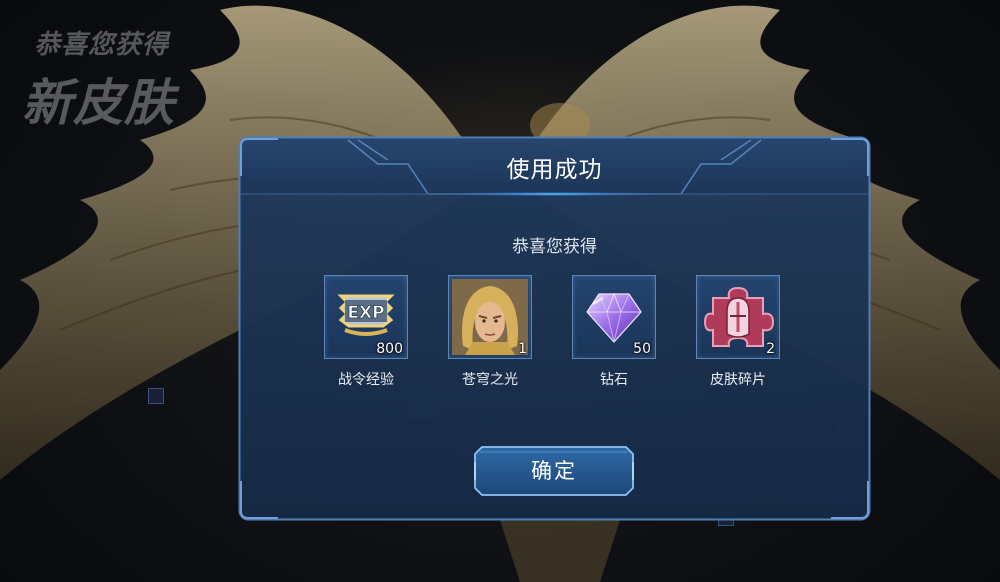  I want to click on reward-item: EXP 800 战令经验, so click(366, 332).